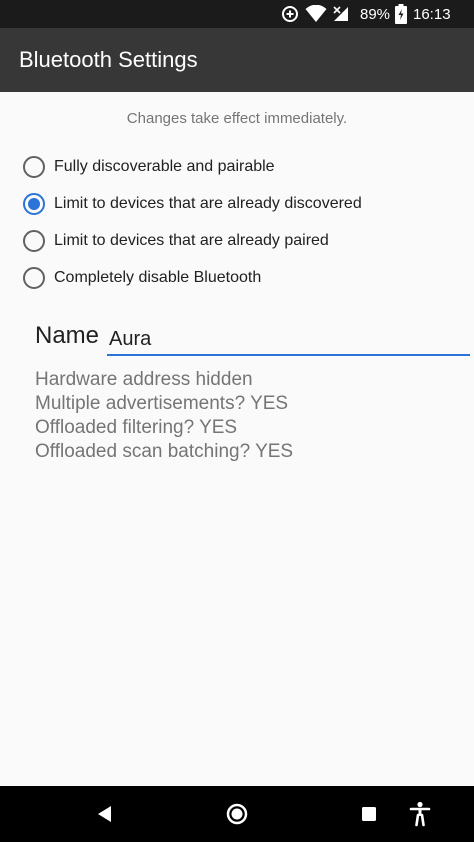  I want to click on radio-button-selected, so click(34, 204).